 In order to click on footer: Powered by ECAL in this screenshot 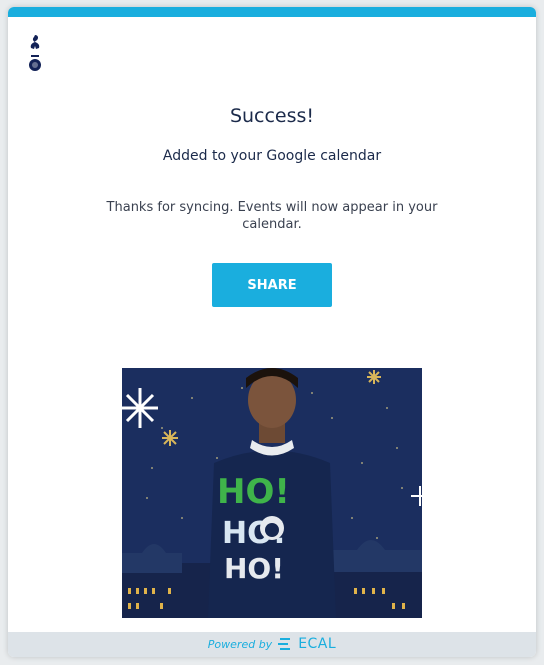, I will do `click(272, 644)`.